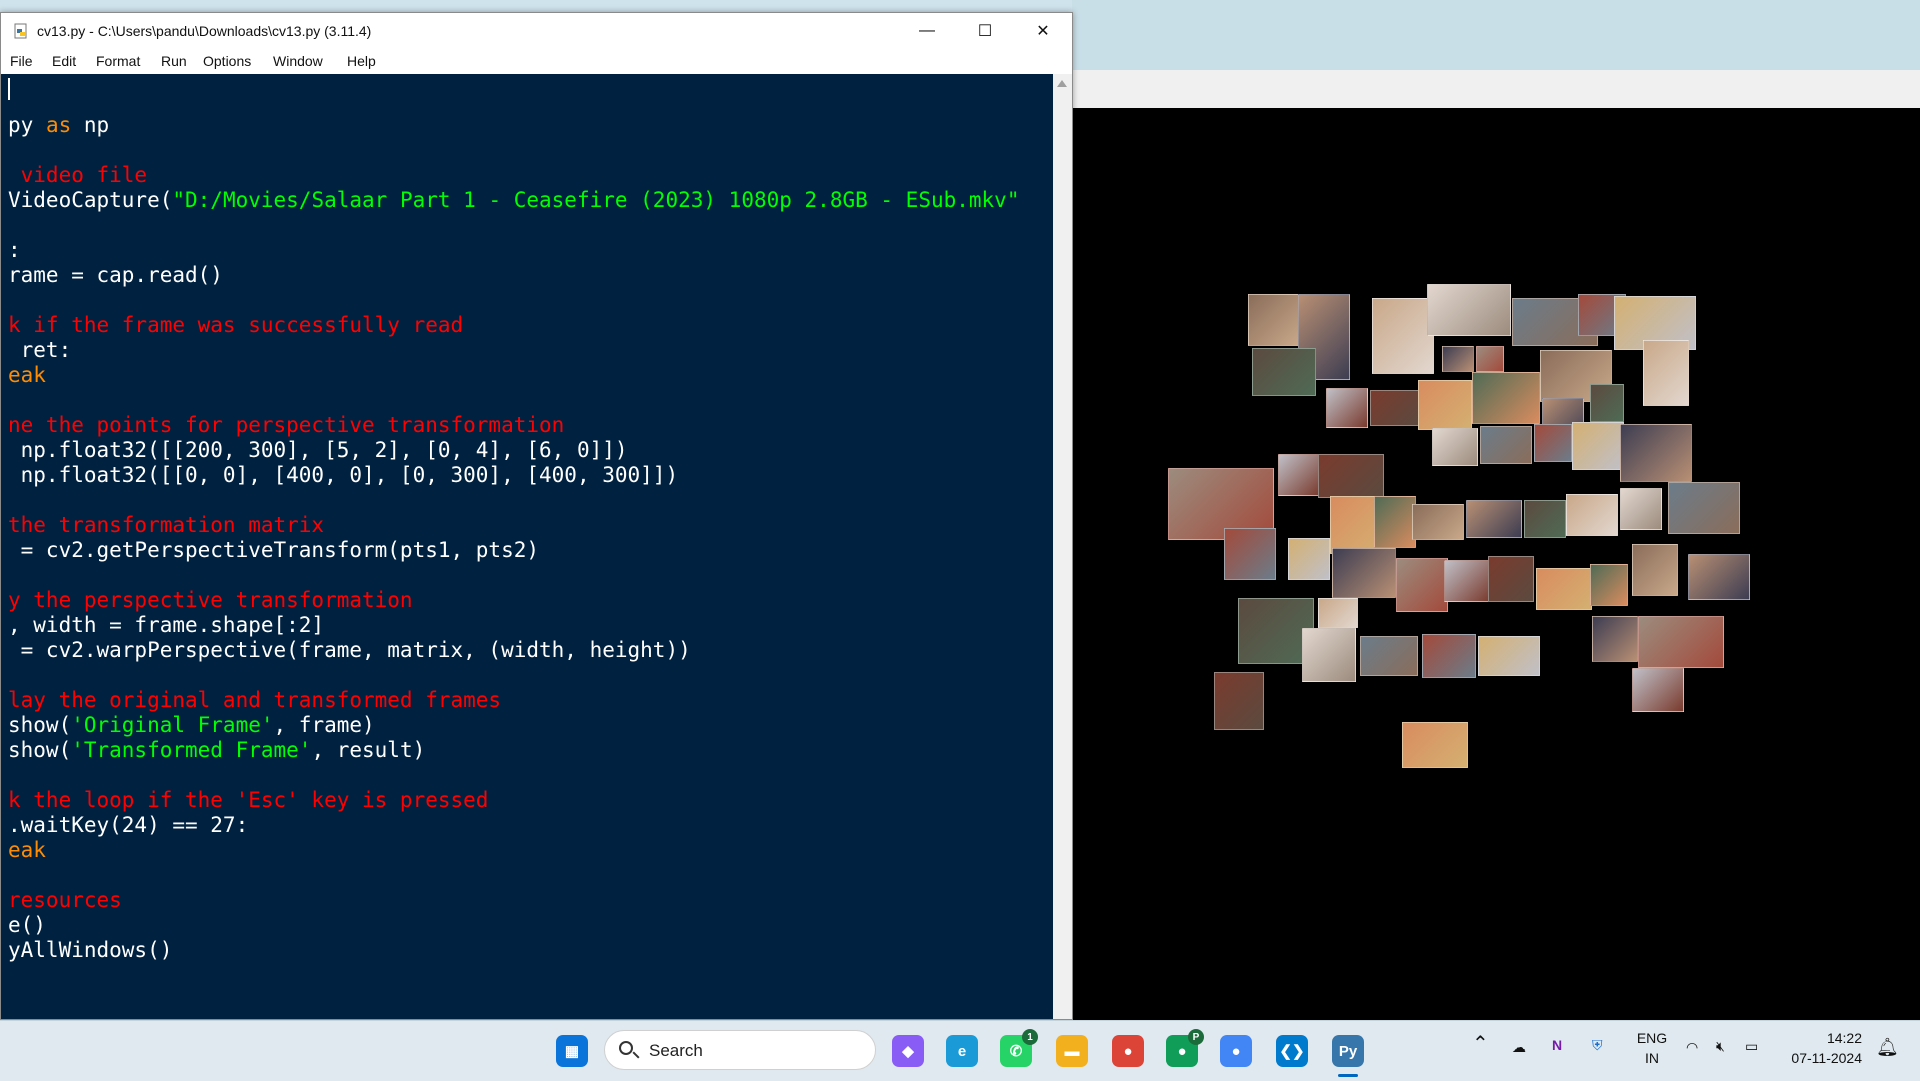  I want to click on code-token: , frame), so click(324, 725).